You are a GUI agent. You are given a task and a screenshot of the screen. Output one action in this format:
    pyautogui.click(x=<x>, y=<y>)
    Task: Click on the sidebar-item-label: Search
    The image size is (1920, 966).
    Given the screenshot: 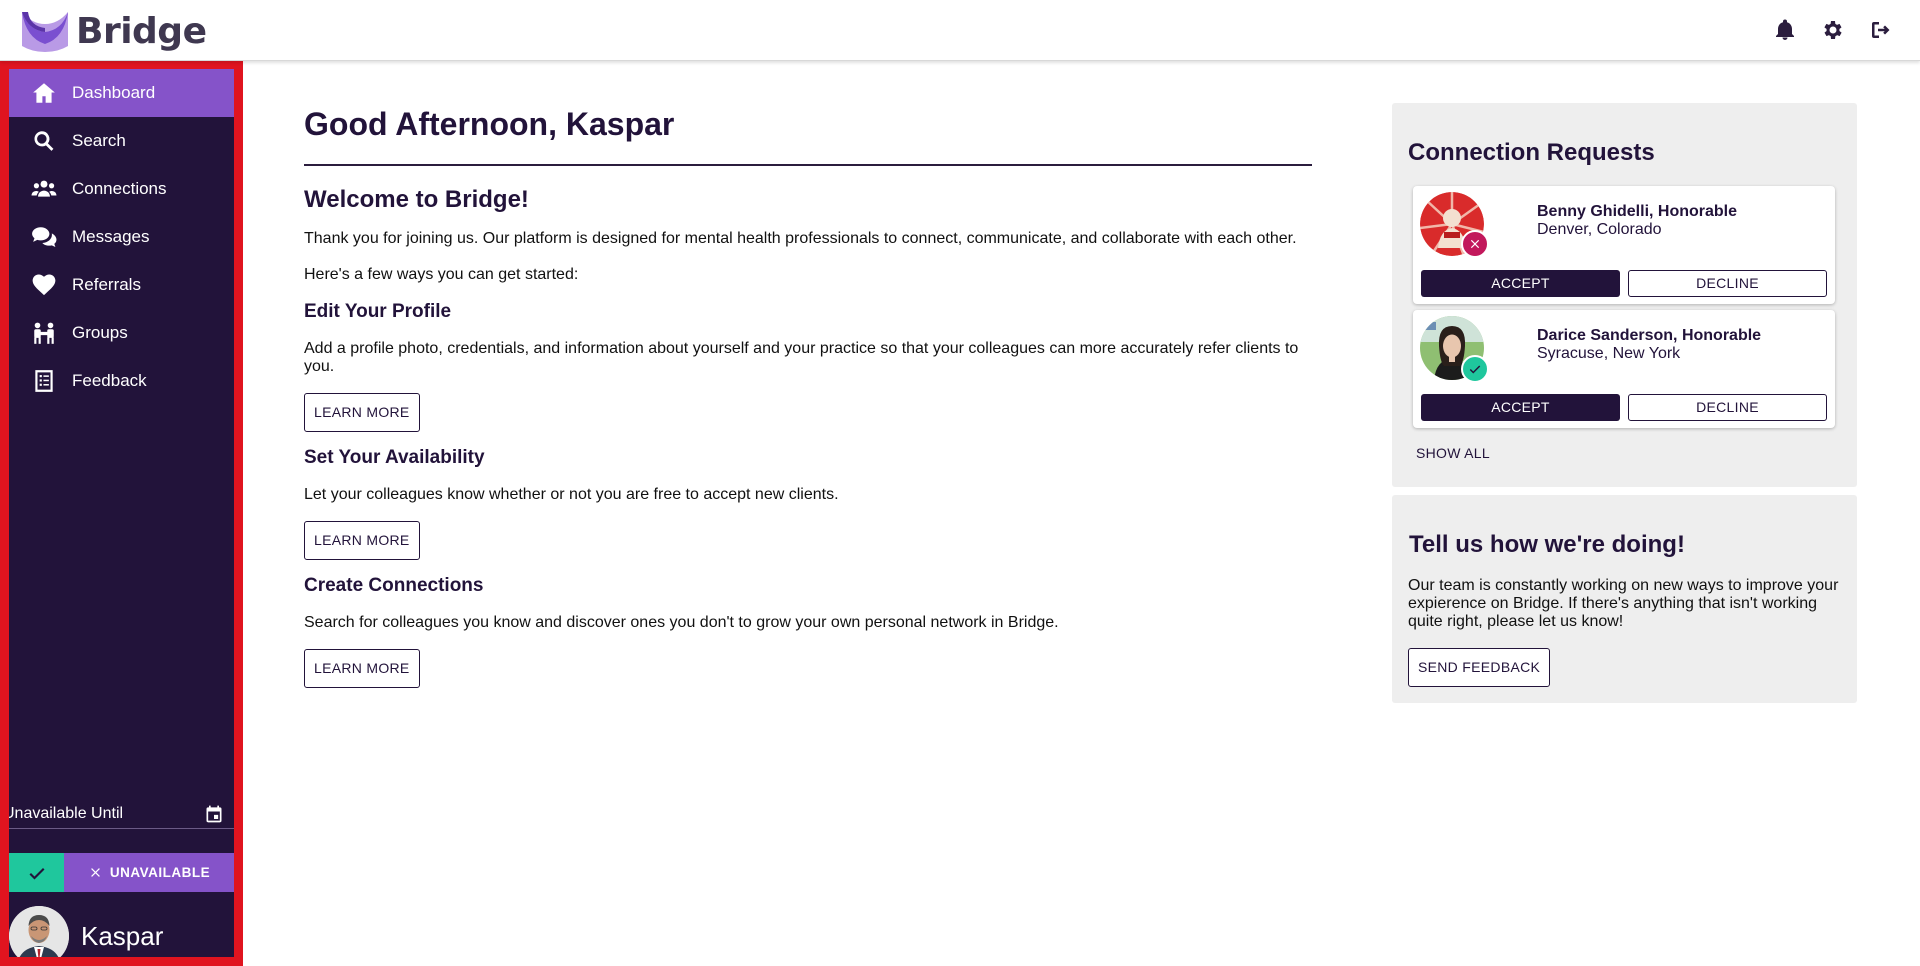 What is the action you would take?
    pyautogui.click(x=99, y=140)
    